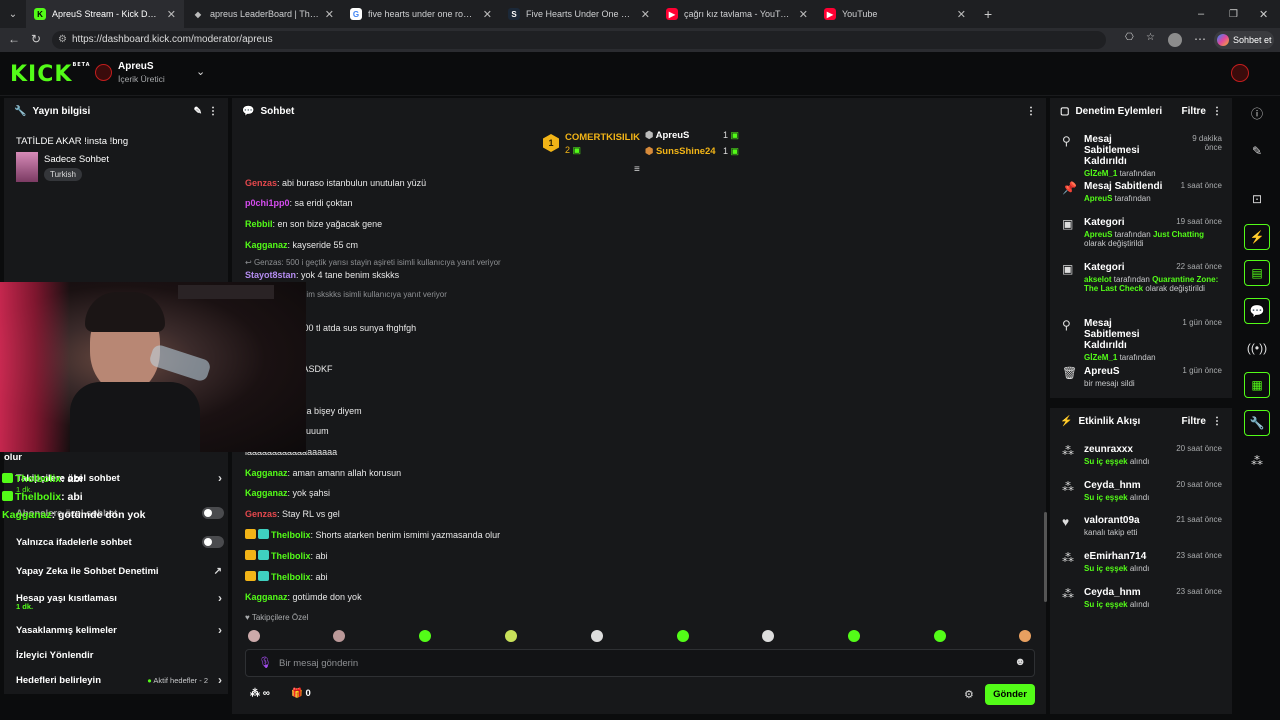 This screenshot has width=1280, height=720. I want to click on chat-username: Rebbil, so click(259, 224).